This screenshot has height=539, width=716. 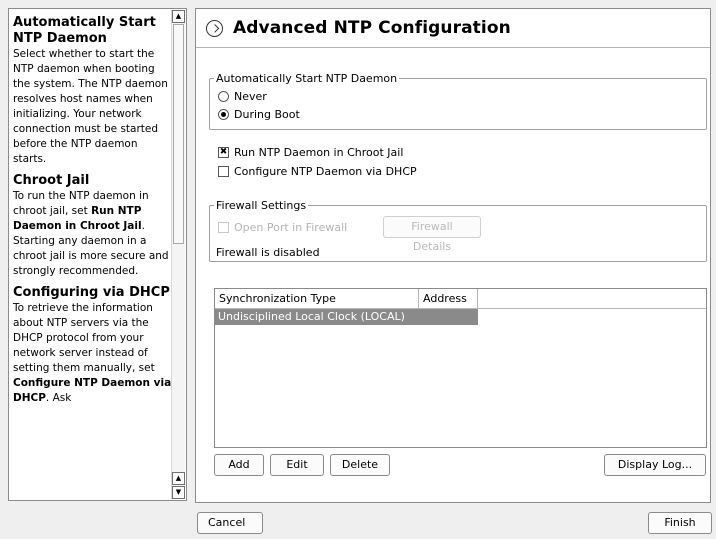 I want to click on table-header: Synchronization Type Address, so click(x=460, y=299).